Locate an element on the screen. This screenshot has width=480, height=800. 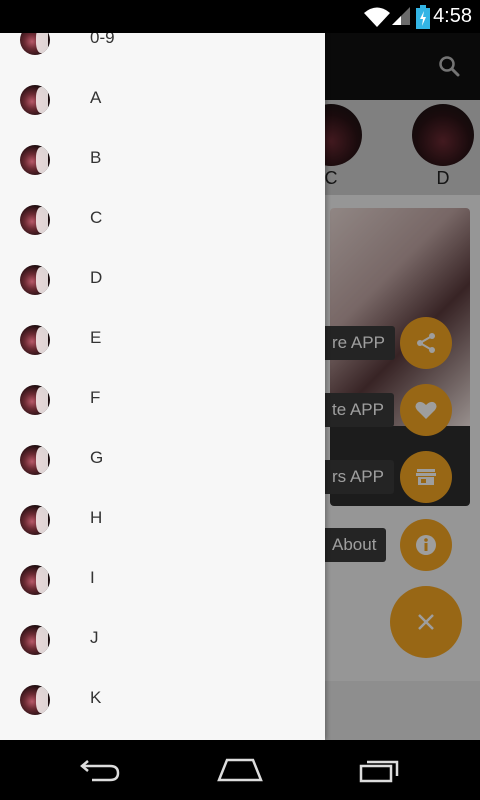
drawer-item-label: A is located at coordinates (96, 97).